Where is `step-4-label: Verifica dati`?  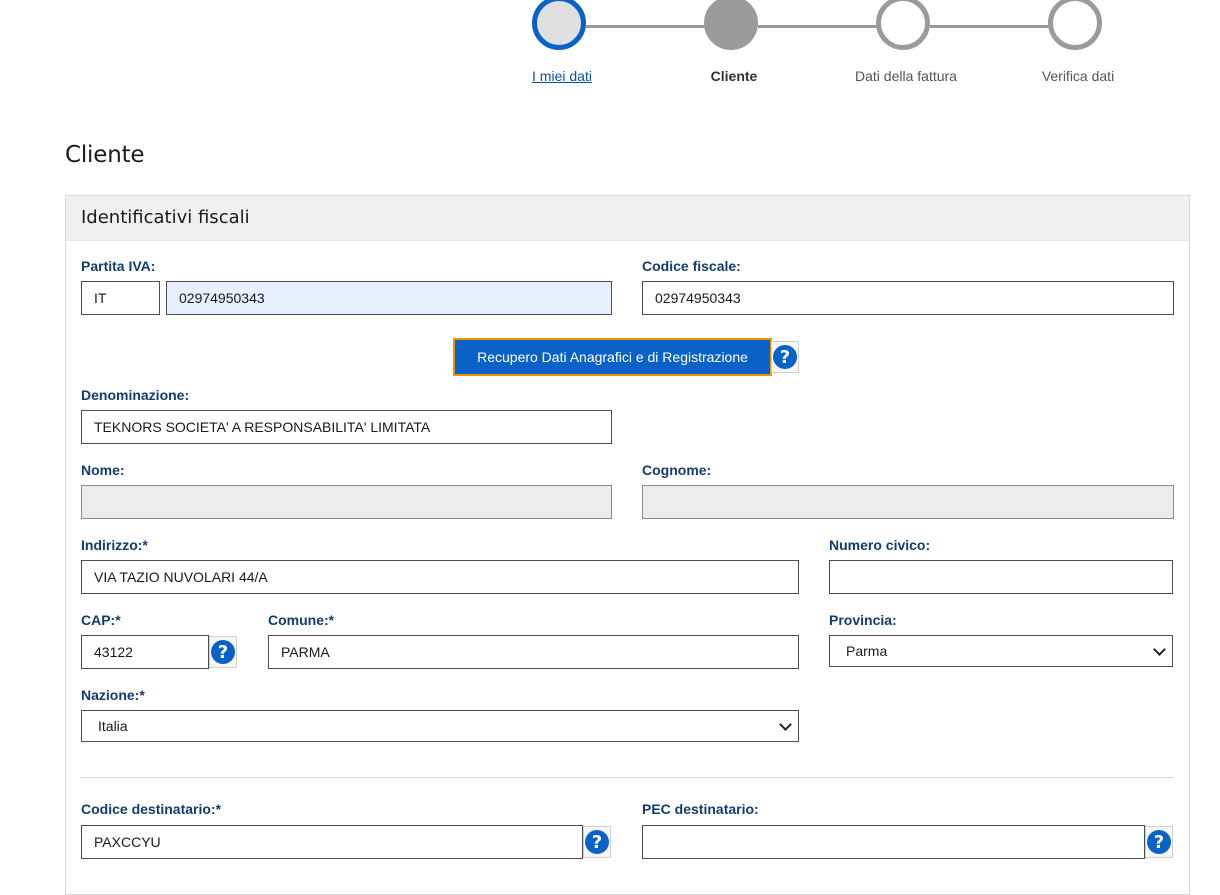
step-4-label: Verifica dati is located at coordinates (1078, 76).